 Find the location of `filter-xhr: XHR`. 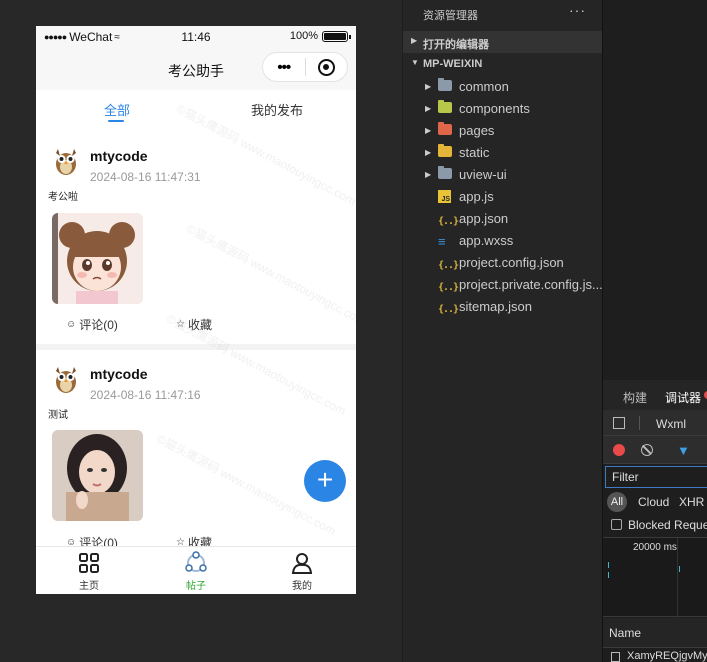

filter-xhr: XHR is located at coordinates (691, 502).